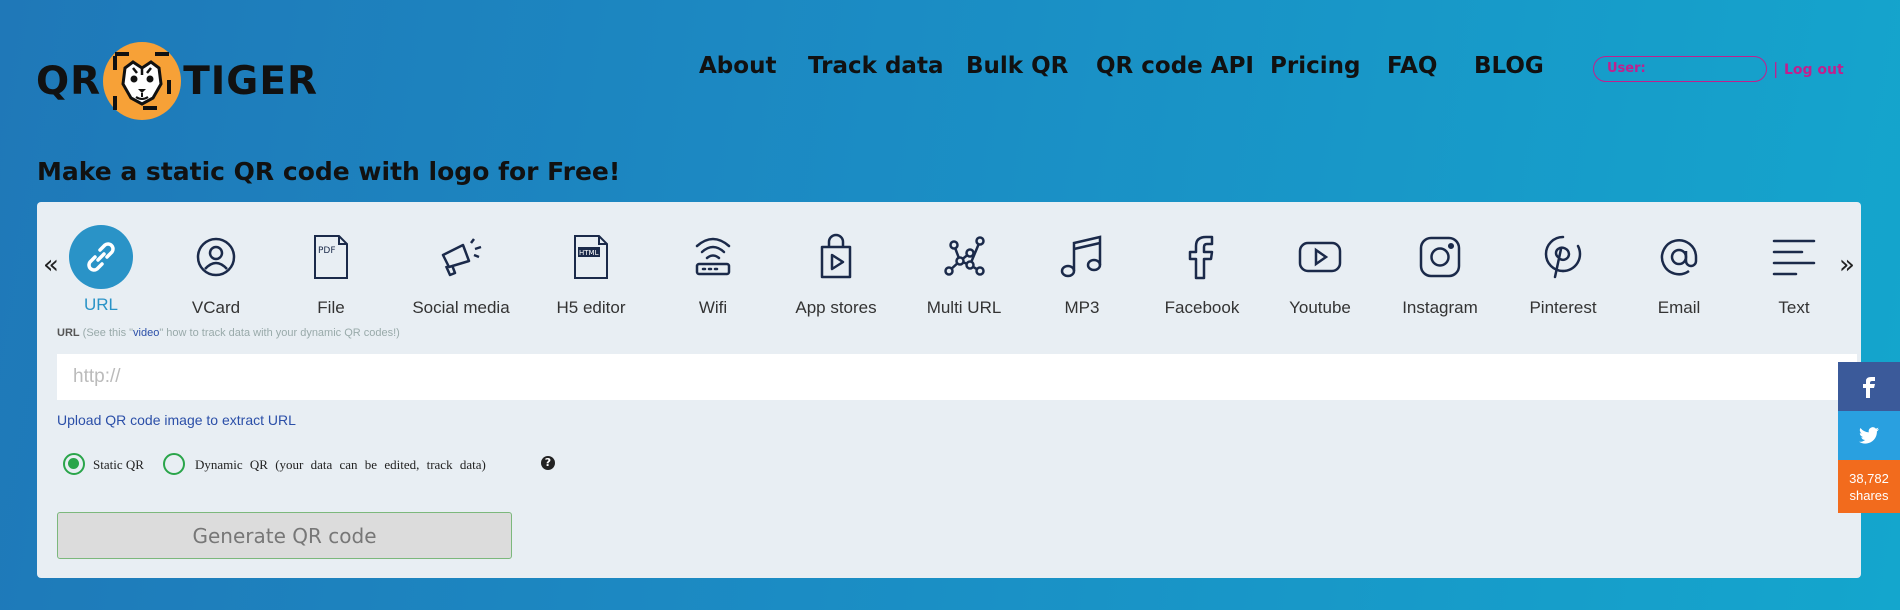  Describe the element at coordinates (713, 307) in the screenshot. I see `tab-wifi-label: Wifi` at that location.